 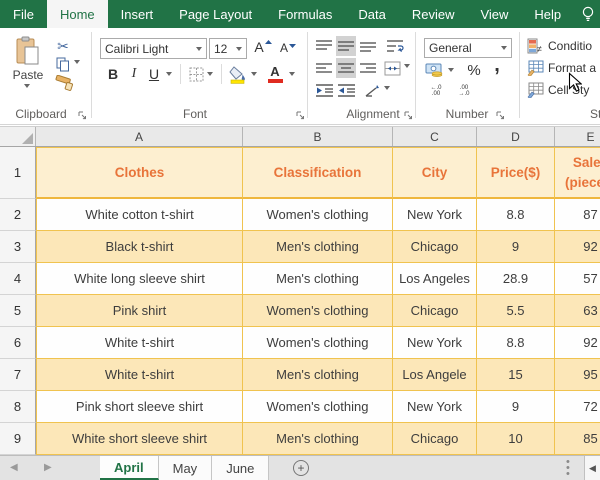 What do you see at coordinates (77, 62) in the screenshot?
I see `copy-dropdown-arrow` at bounding box center [77, 62].